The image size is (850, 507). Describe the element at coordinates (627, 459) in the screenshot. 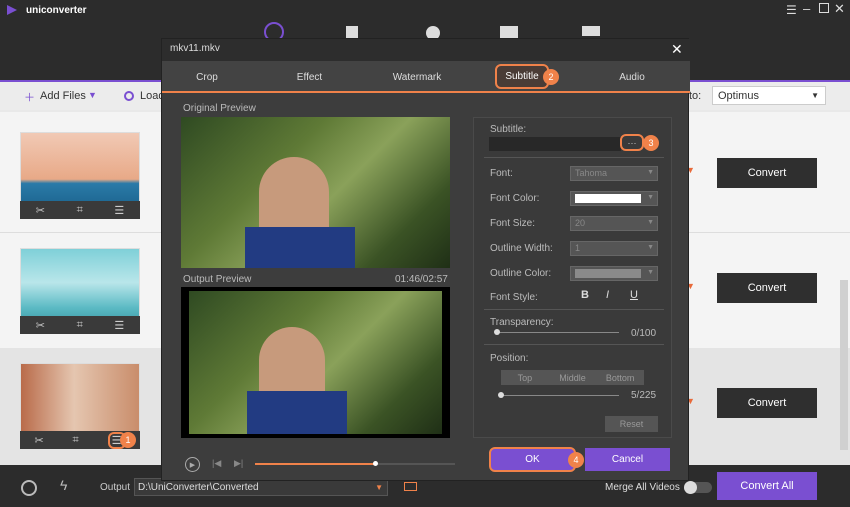

I see `cancel-button: Cancel` at that location.